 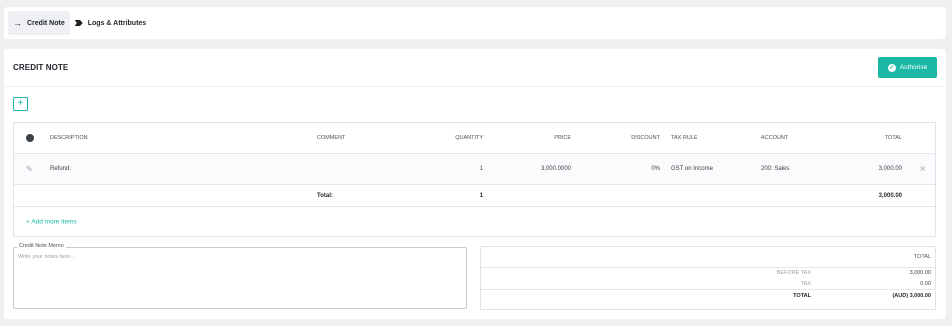 What do you see at coordinates (775, 138) in the screenshot?
I see `col-account: ACCOUNT` at bounding box center [775, 138].